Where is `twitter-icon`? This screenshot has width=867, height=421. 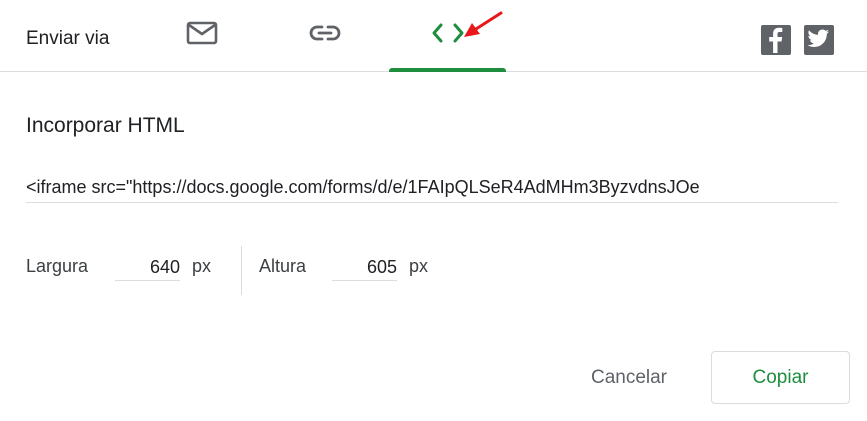 twitter-icon is located at coordinates (819, 40).